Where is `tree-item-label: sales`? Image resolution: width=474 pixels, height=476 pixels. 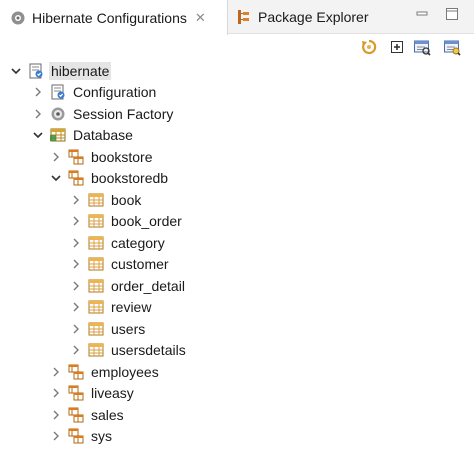
tree-item-label: sales is located at coordinates (107, 414).